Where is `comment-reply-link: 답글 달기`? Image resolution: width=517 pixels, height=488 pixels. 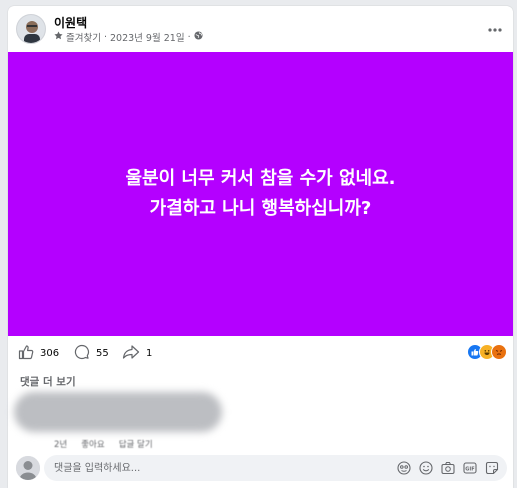
comment-reply-link: 답글 달기 is located at coordinates (136, 444).